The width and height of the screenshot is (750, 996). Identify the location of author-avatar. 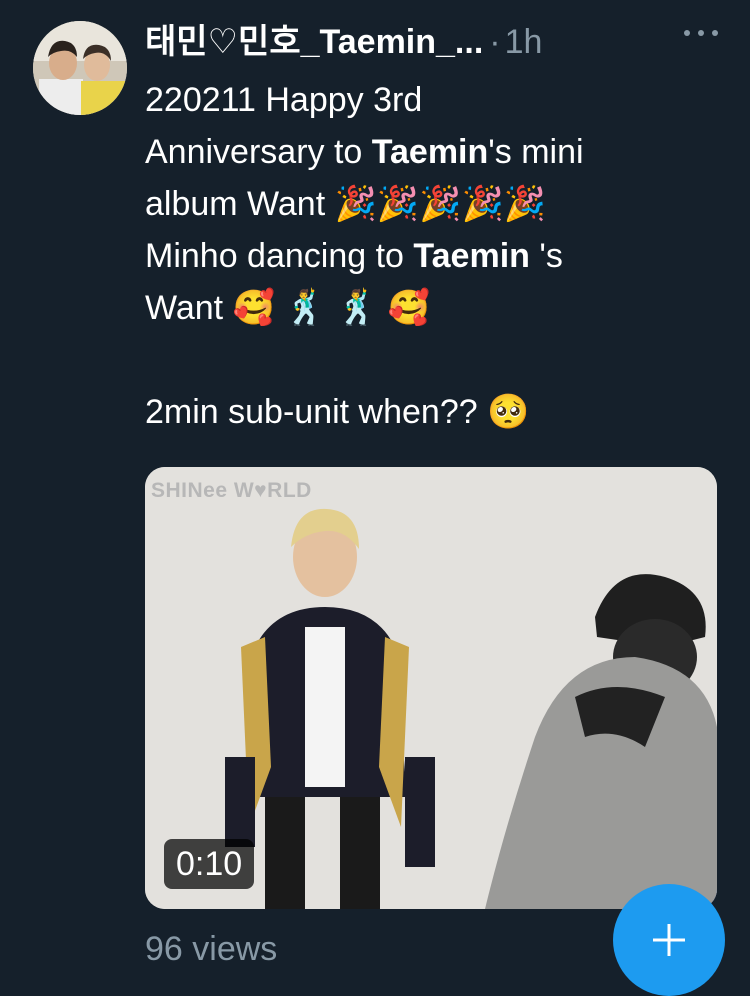
(80, 68).